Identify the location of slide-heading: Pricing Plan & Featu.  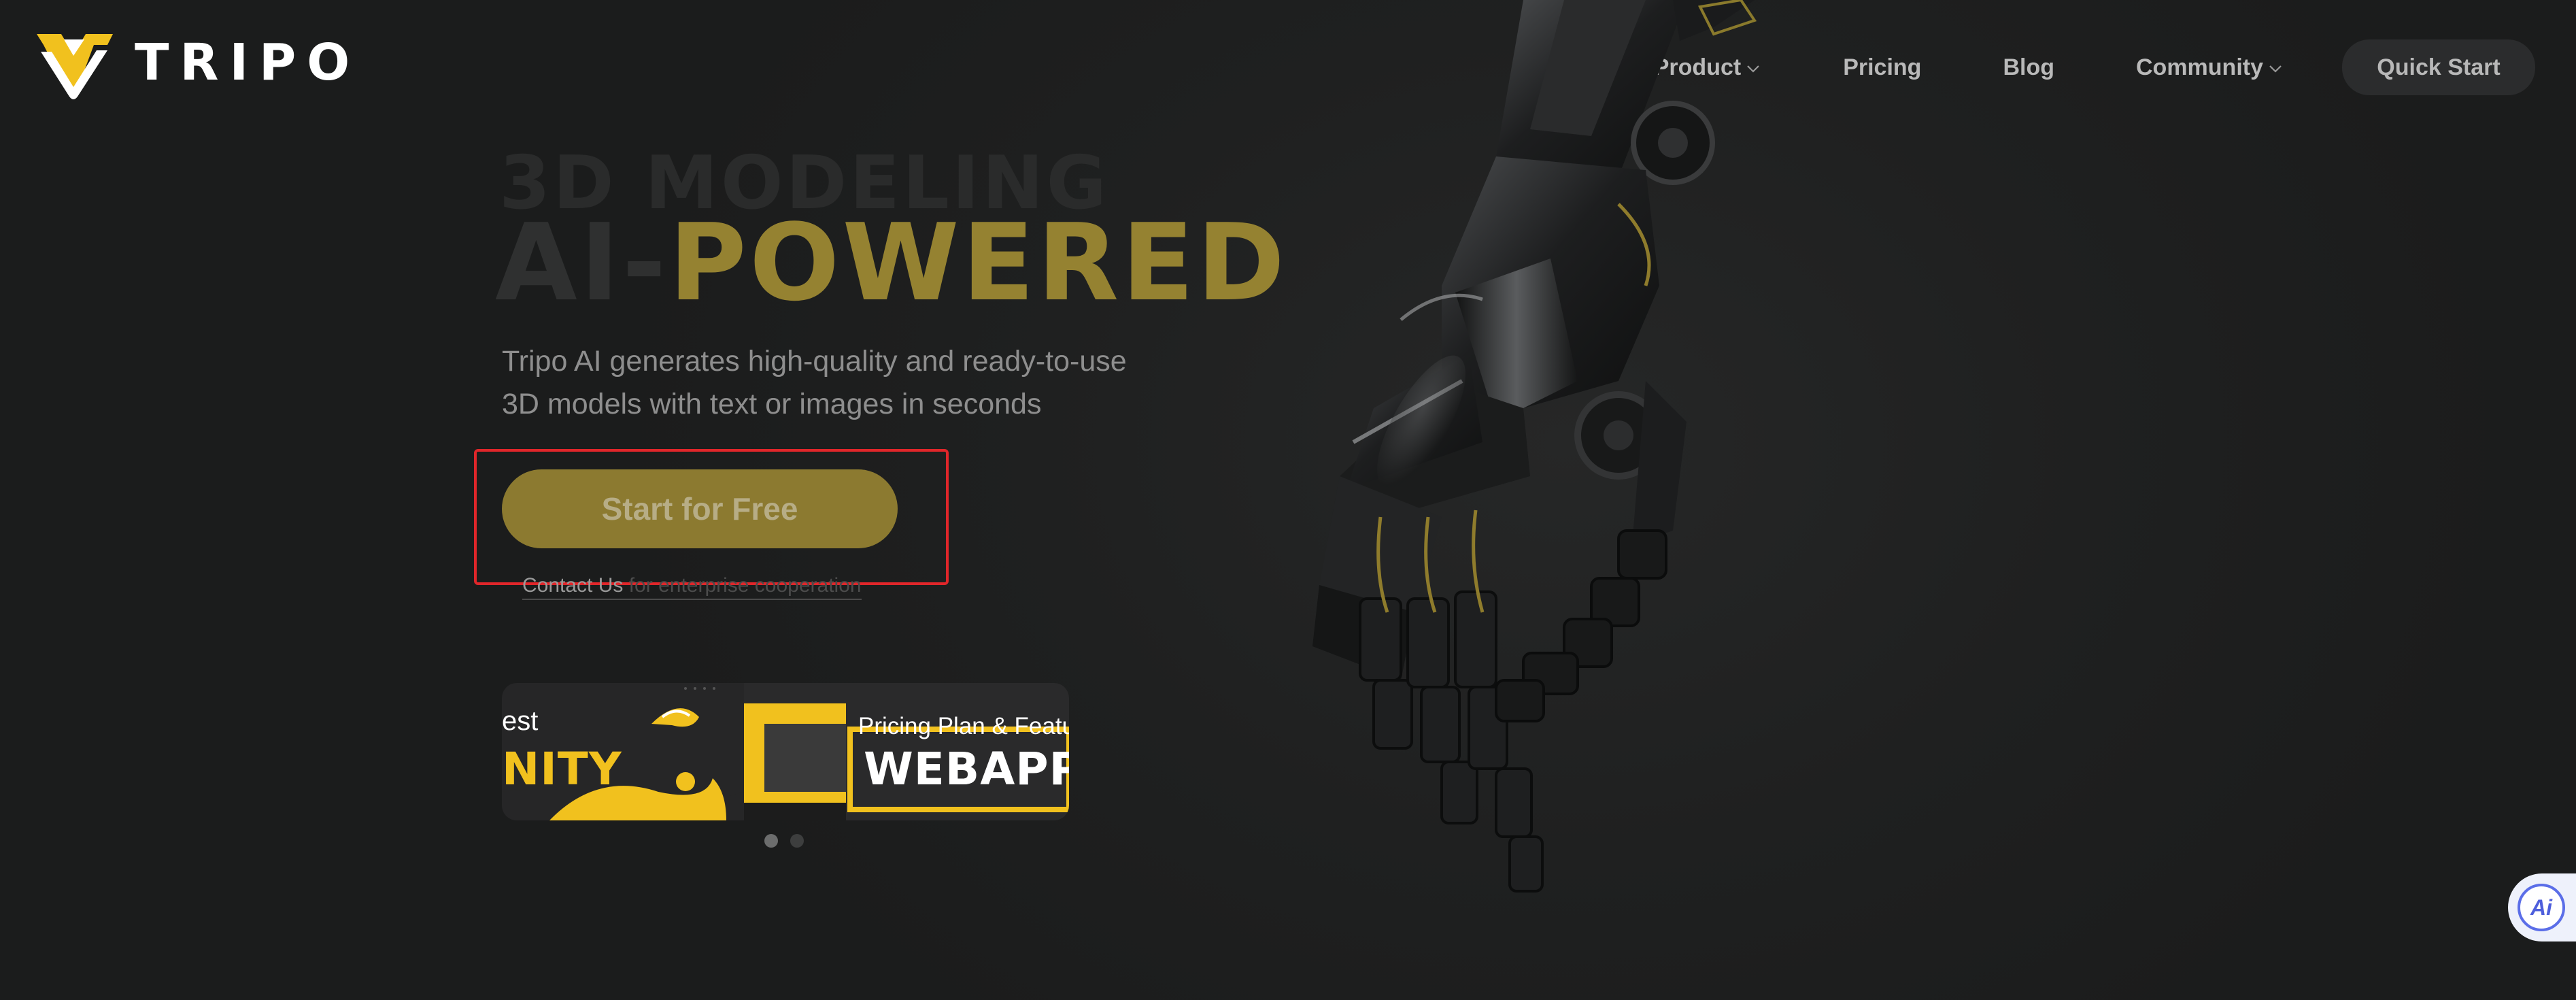
(963, 726).